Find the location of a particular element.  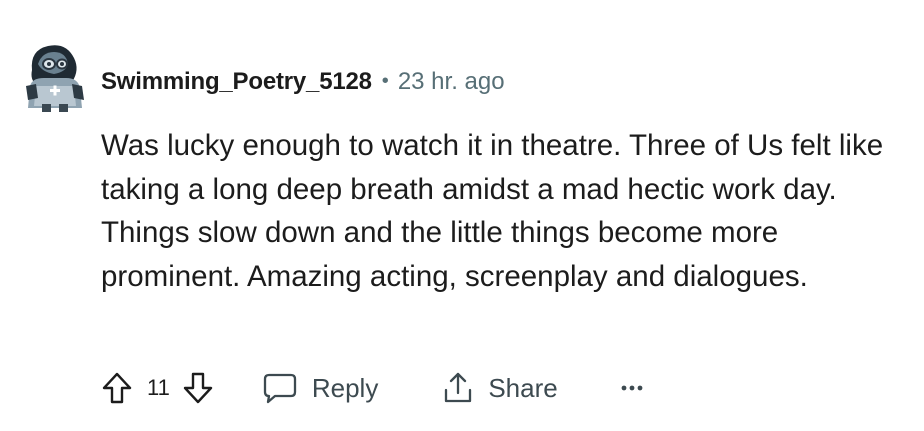

share-upload-icon is located at coordinates (458, 387).